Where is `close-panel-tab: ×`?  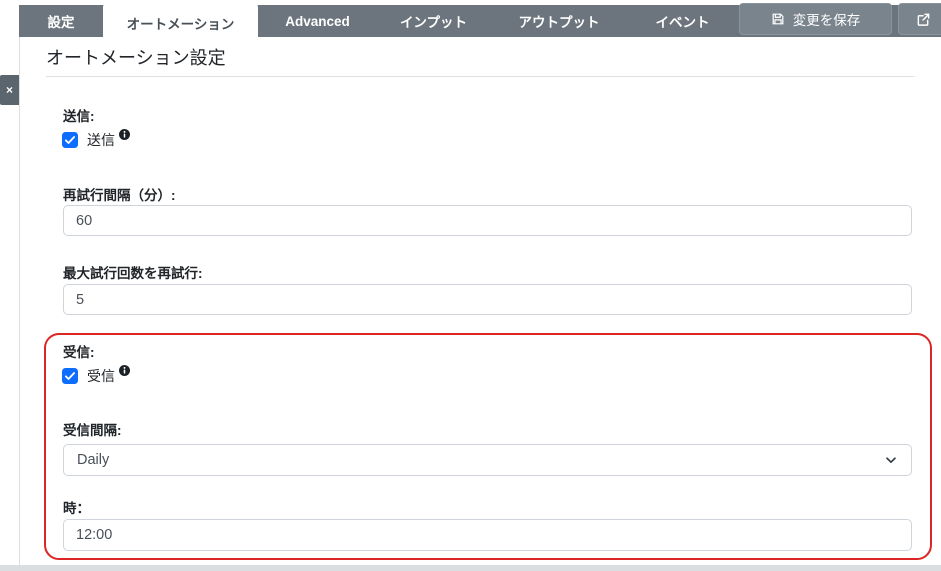 close-panel-tab: × is located at coordinates (9, 90).